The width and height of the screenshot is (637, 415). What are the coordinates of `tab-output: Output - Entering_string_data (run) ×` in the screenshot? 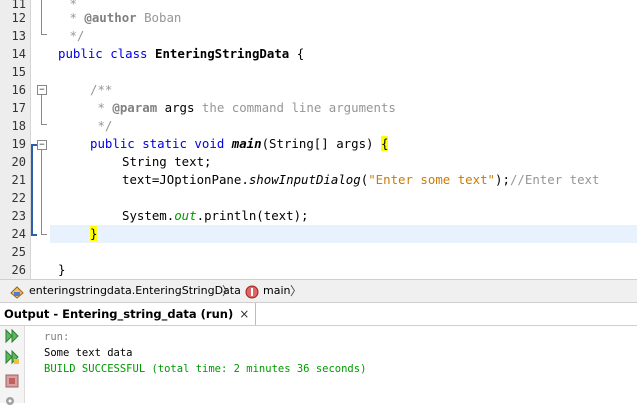 It's located at (128, 314).